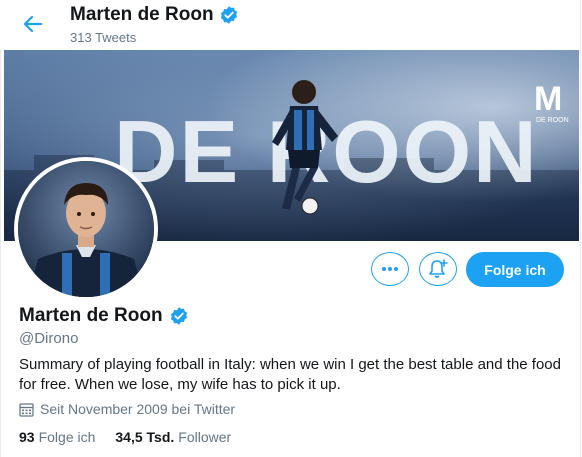 This screenshot has width=582, height=457. What do you see at coordinates (86, 229) in the screenshot?
I see `profile-avatar` at bounding box center [86, 229].